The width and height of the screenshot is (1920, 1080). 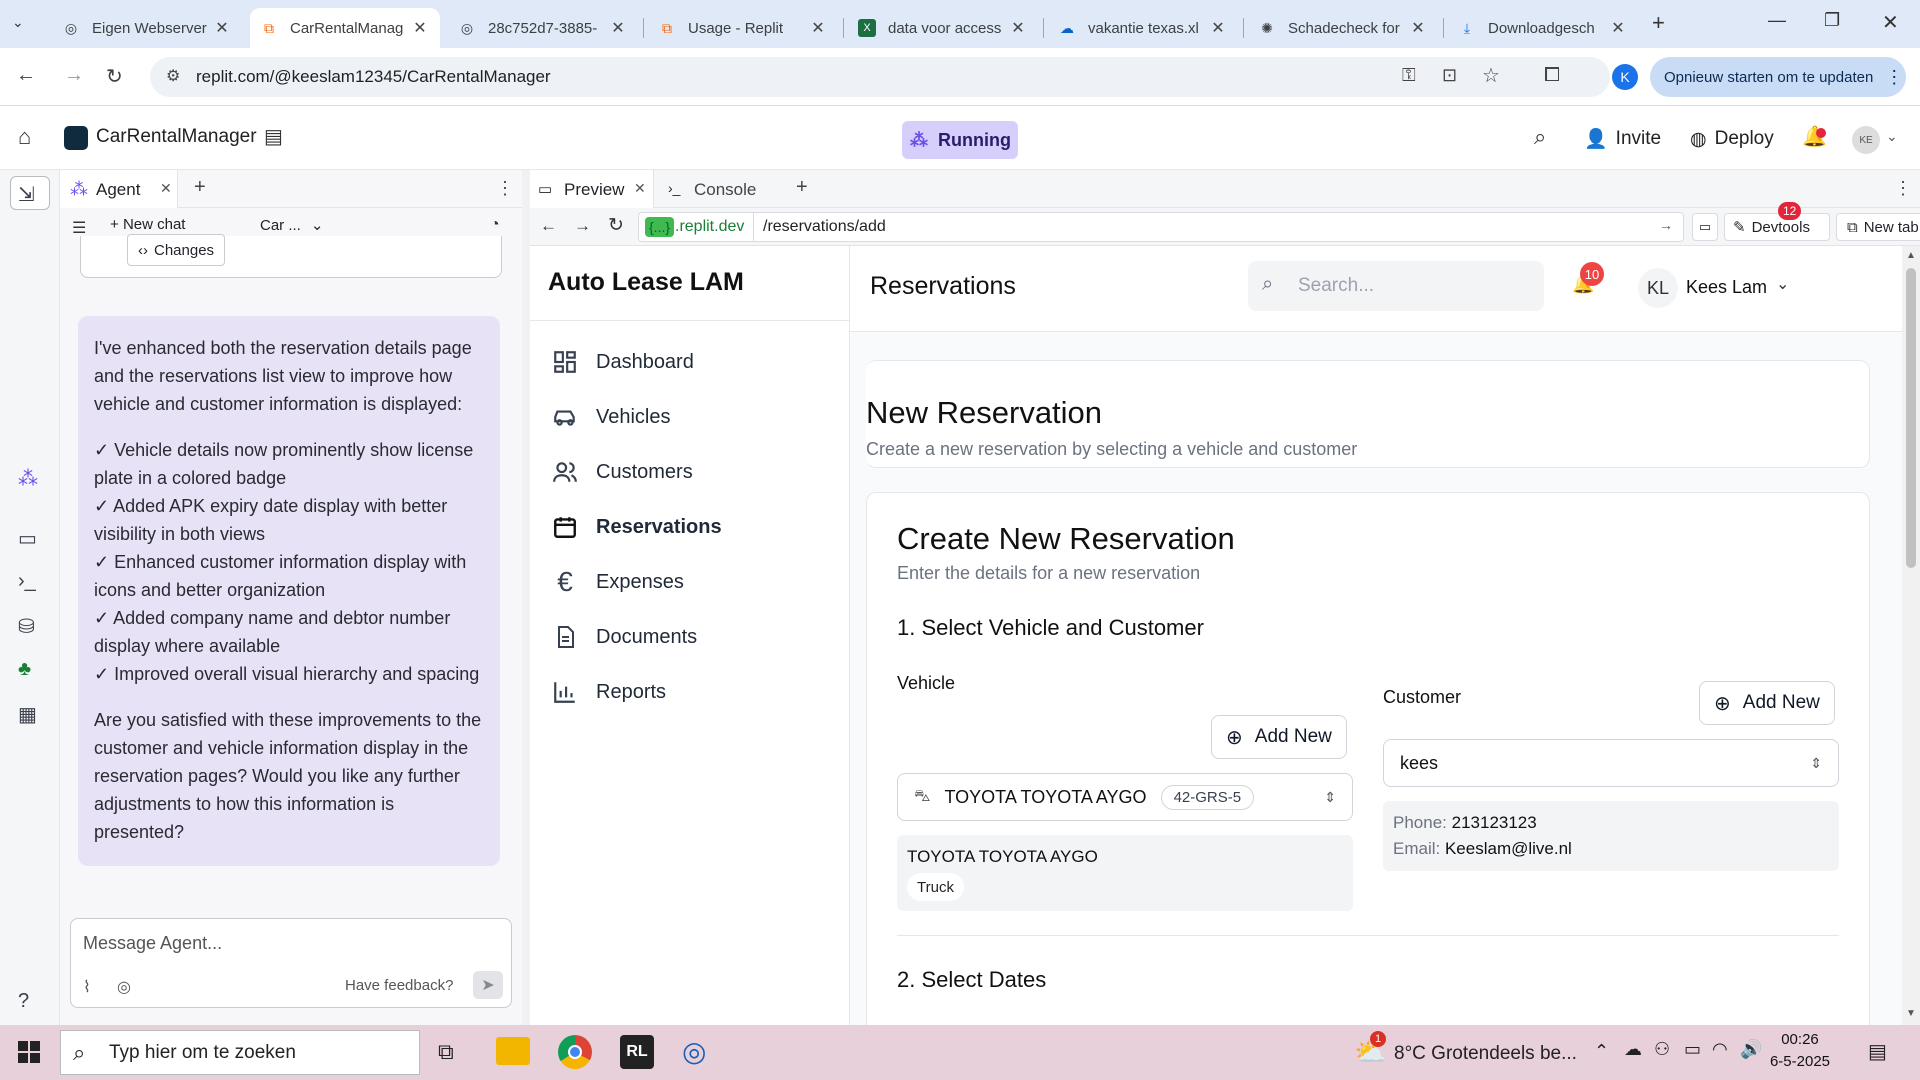 I want to click on project-files-icon: ▤, so click(x=273, y=136).